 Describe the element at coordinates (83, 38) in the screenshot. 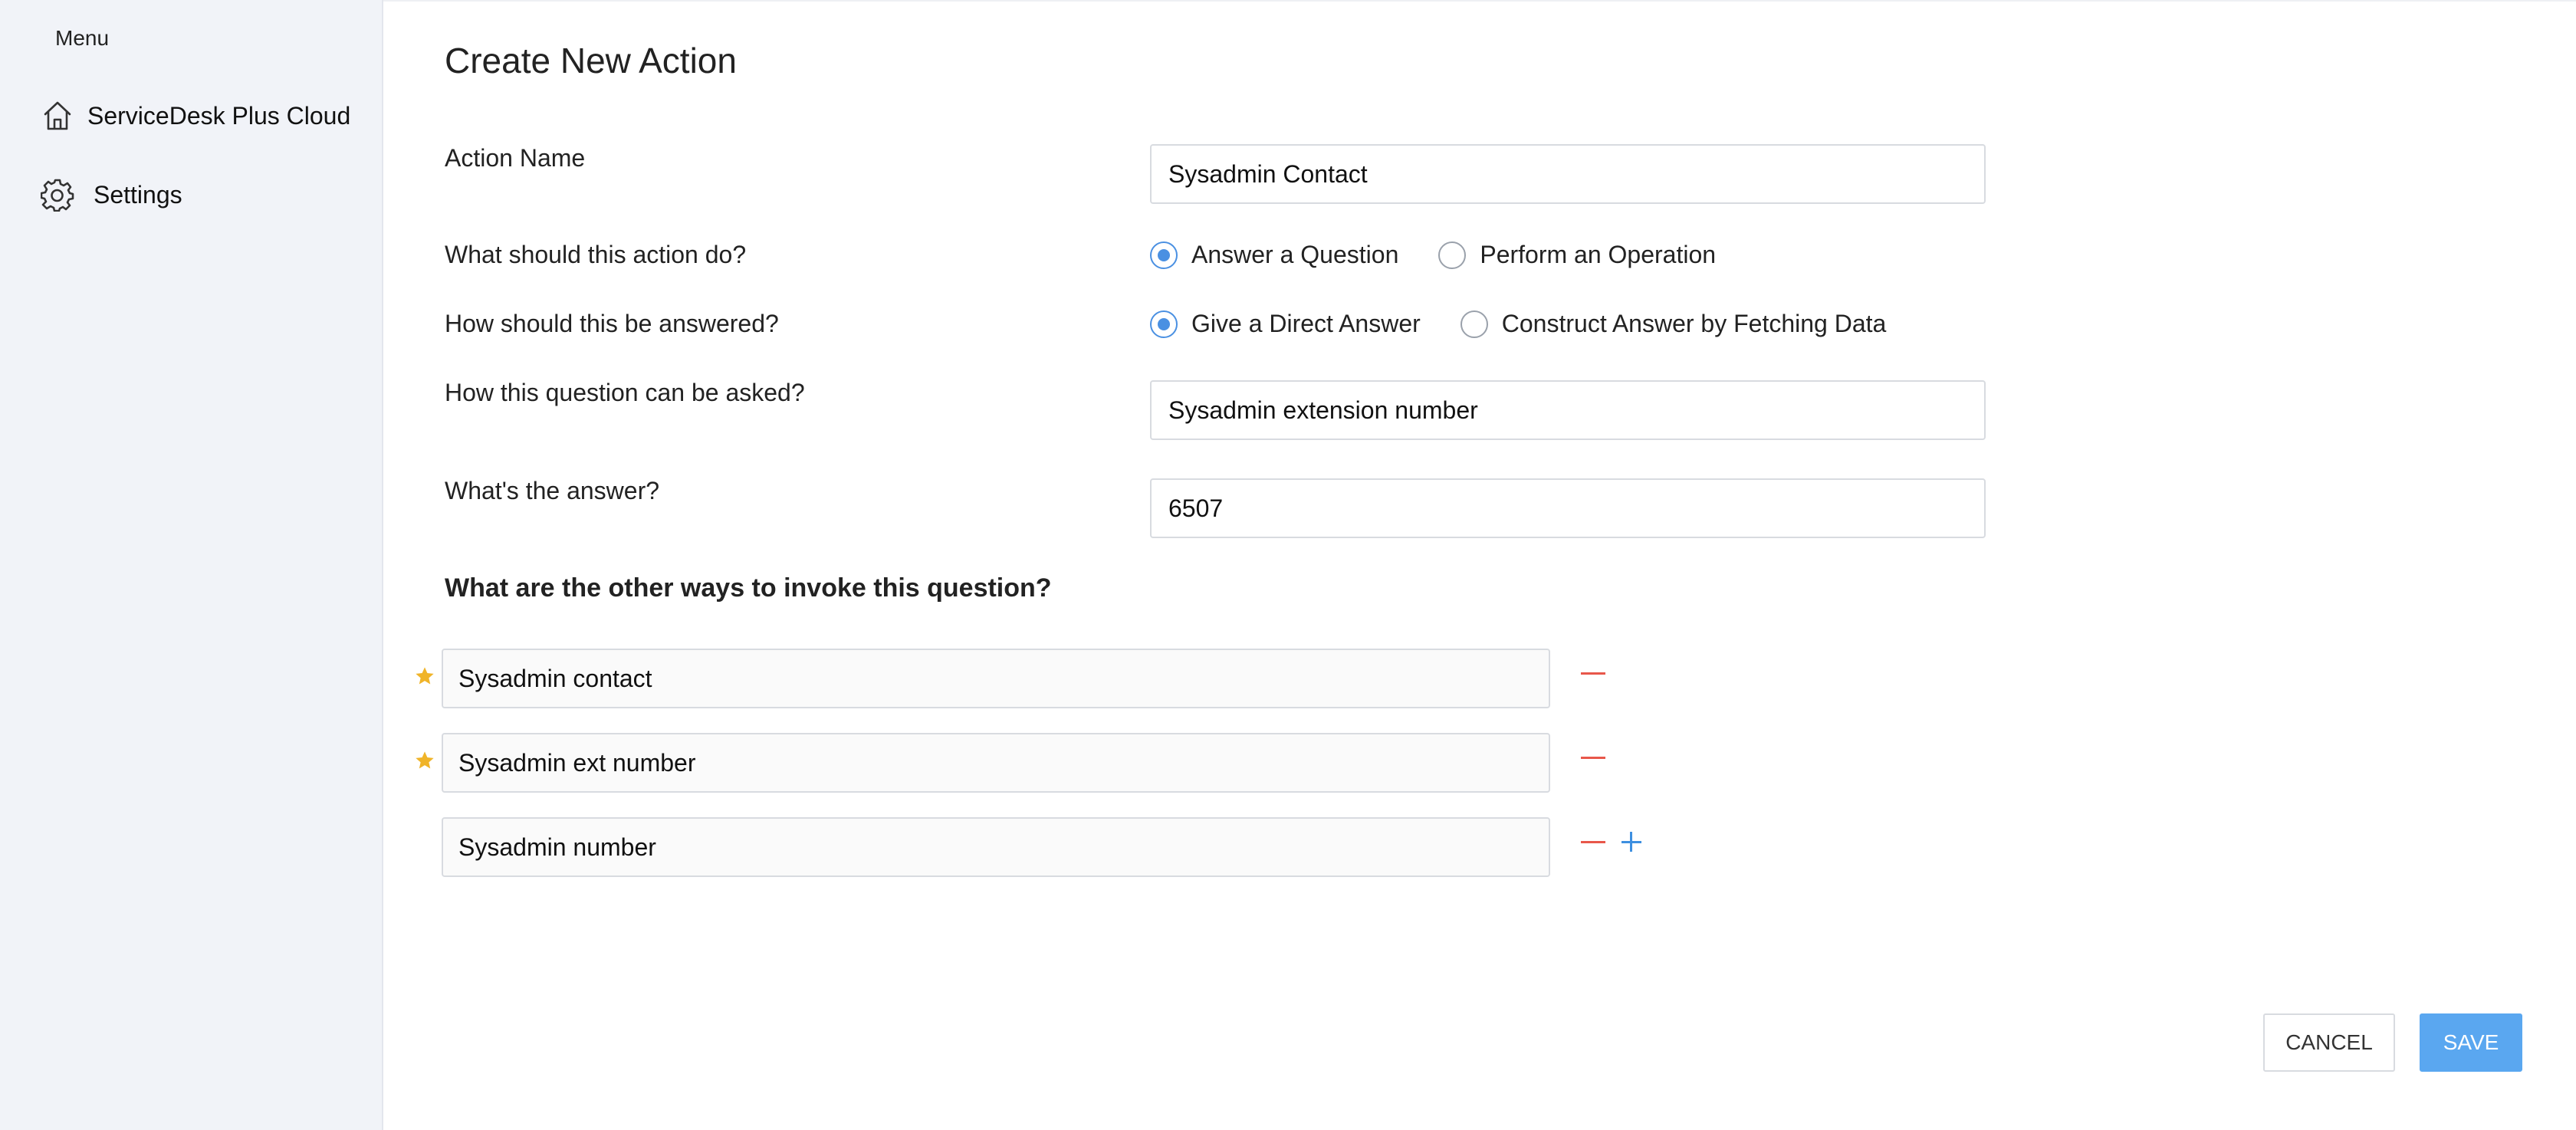

I see `menu-title: Menu` at that location.